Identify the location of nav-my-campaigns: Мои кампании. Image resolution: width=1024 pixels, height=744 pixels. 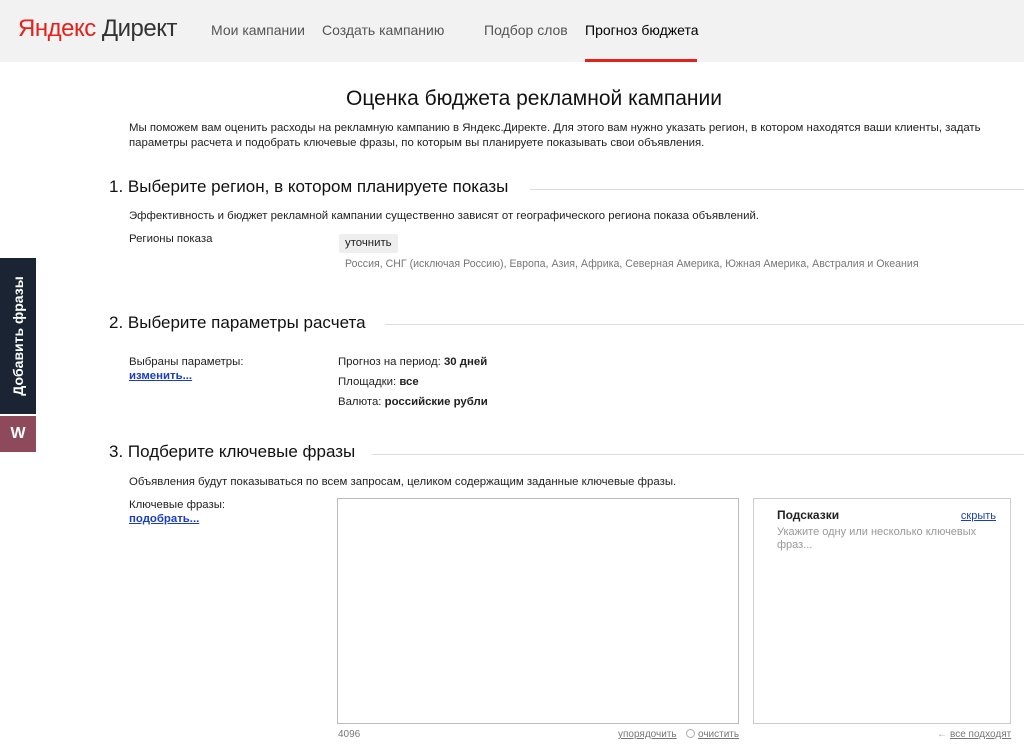
(258, 30).